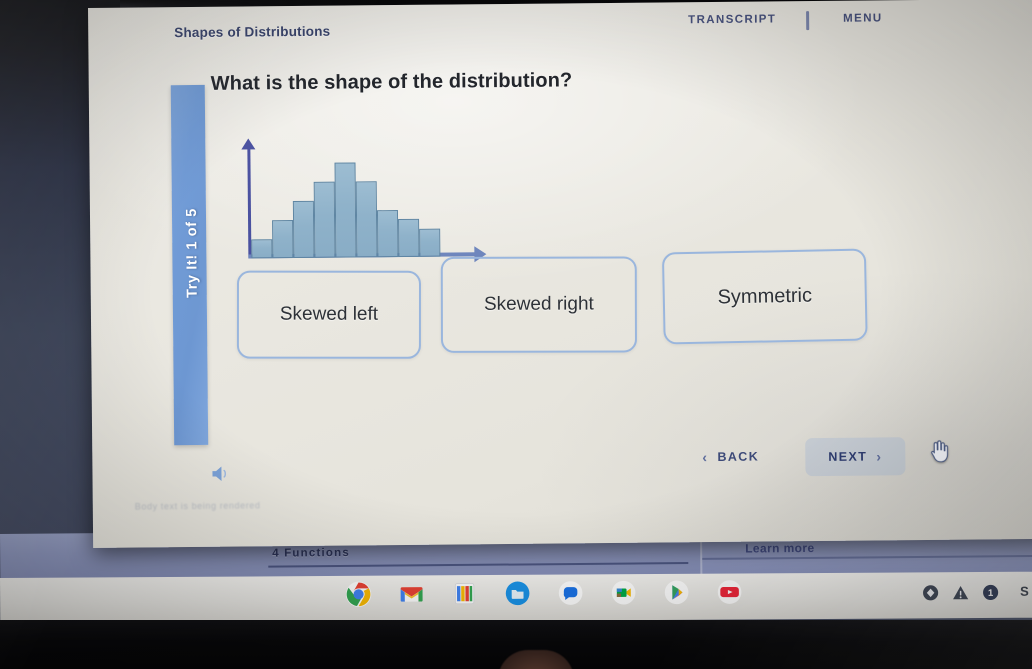 This screenshot has width=1032, height=669. I want to click on try-it-ribbon: Try It! 1 of 5, so click(189, 265).